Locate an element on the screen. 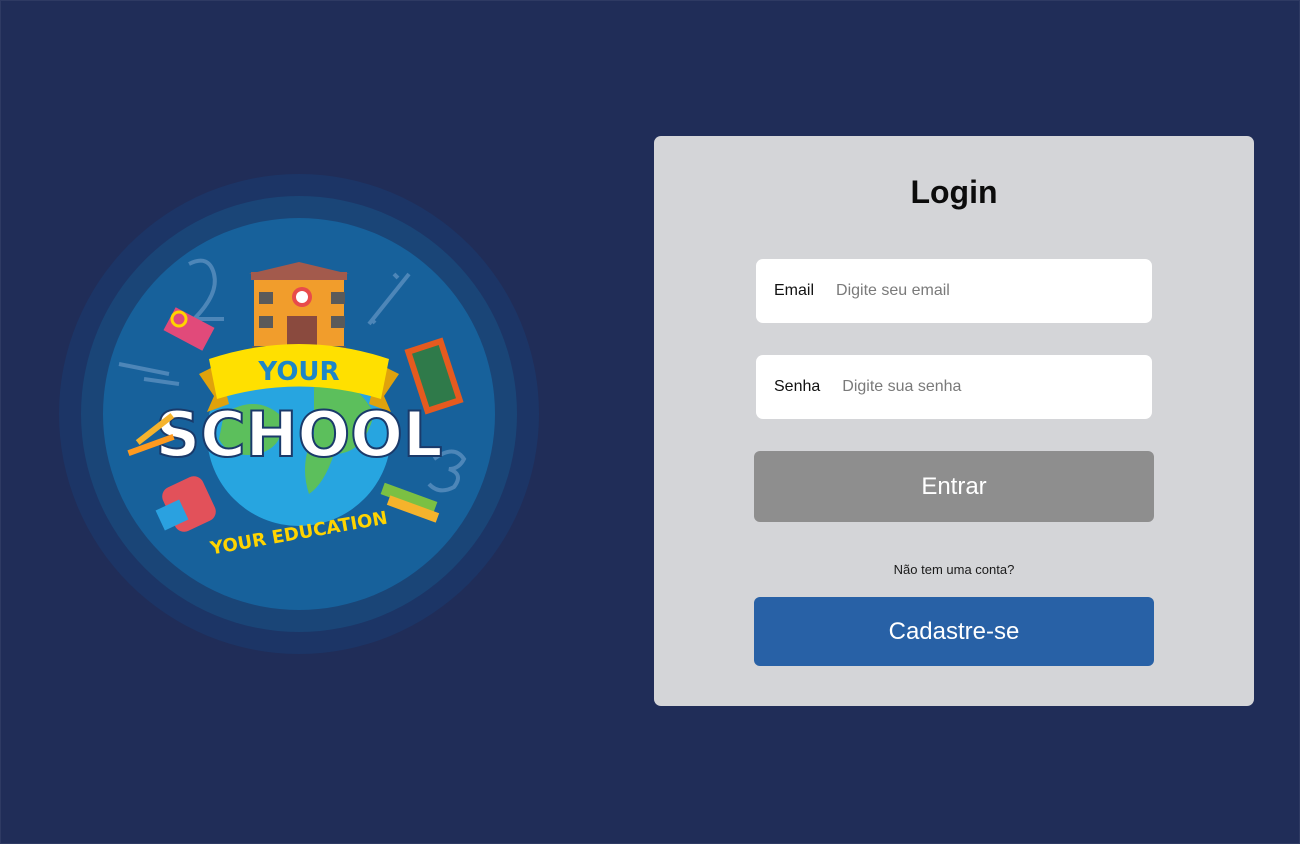 This screenshot has height=844, width=1300. email-field: Email is located at coordinates (954, 291).